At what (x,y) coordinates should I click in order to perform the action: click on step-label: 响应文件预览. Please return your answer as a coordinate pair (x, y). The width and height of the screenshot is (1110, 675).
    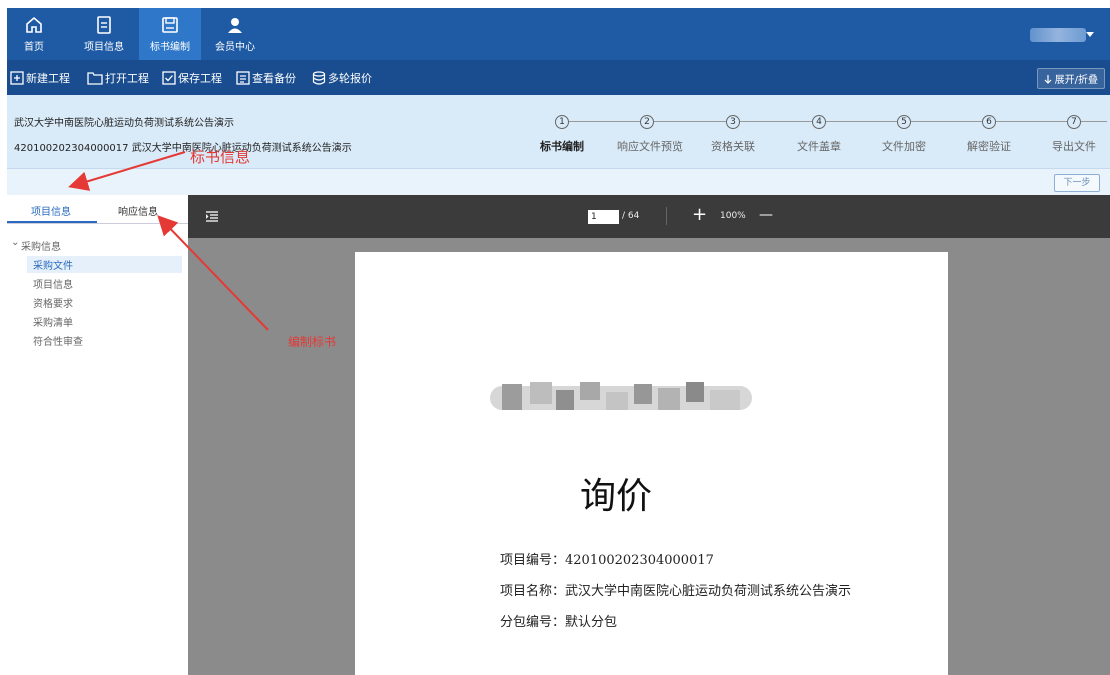
    Looking at the image, I should click on (650, 146).